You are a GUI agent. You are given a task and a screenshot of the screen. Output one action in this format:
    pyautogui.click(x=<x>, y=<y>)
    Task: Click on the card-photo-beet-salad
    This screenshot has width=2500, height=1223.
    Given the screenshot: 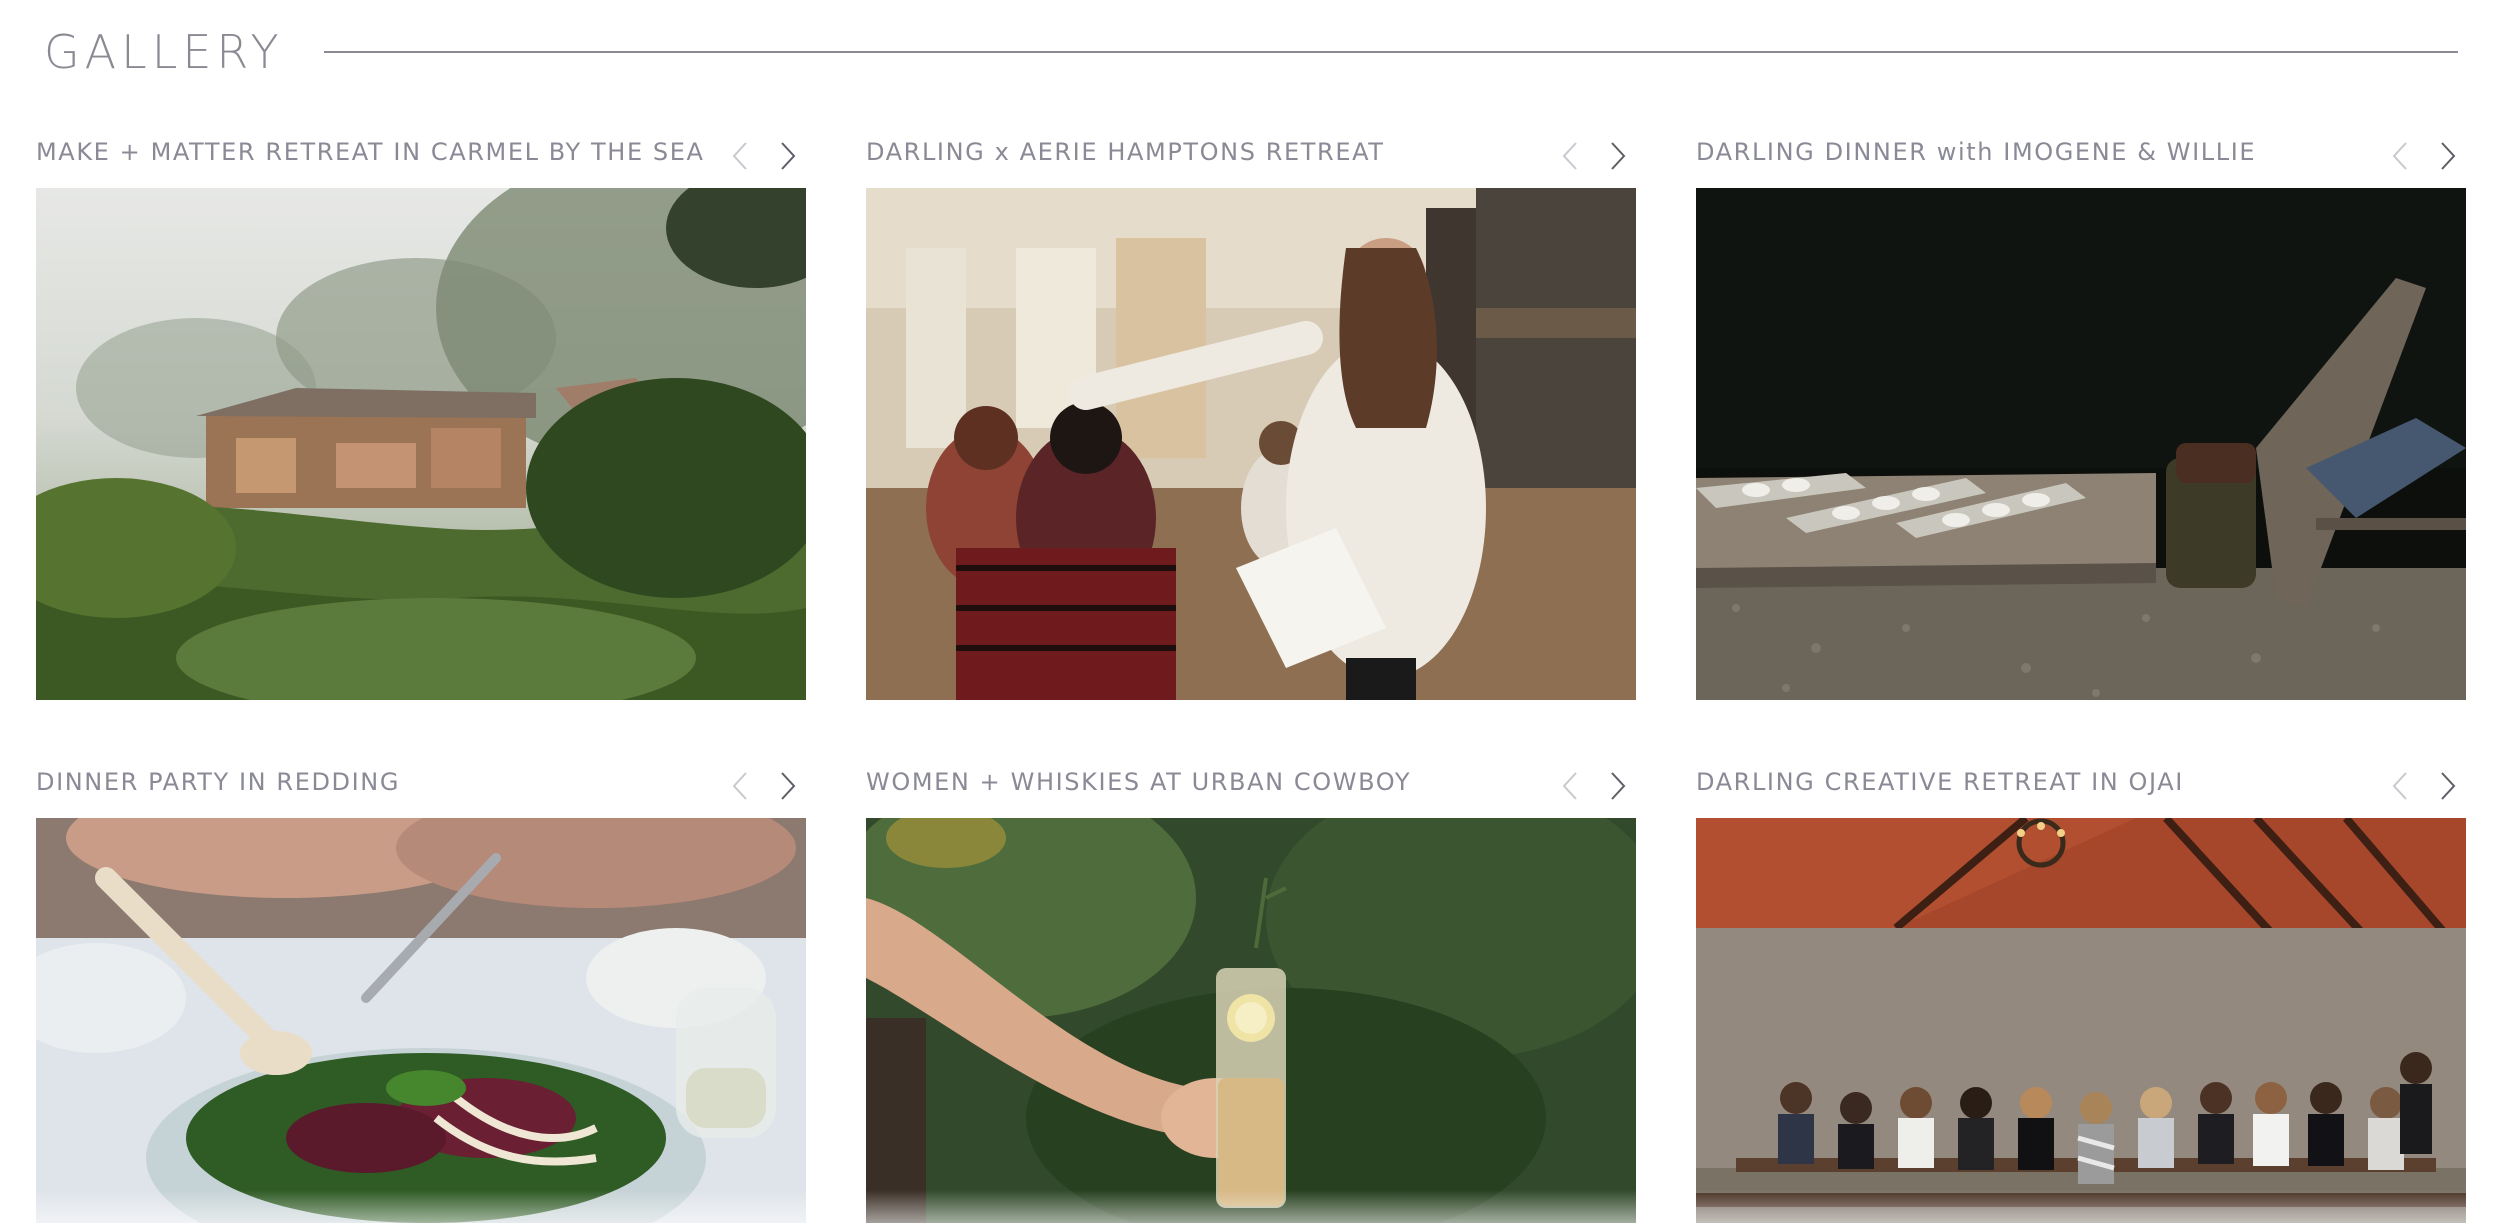 What is the action you would take?
    pyautogui.click(x=421, y=1020)
    